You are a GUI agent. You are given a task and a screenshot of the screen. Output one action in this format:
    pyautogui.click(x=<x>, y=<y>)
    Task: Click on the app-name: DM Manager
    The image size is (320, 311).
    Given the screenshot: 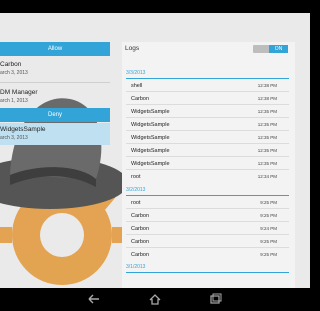 What is the action you would take?
    pyautogui.click(x=19, y=92)
    